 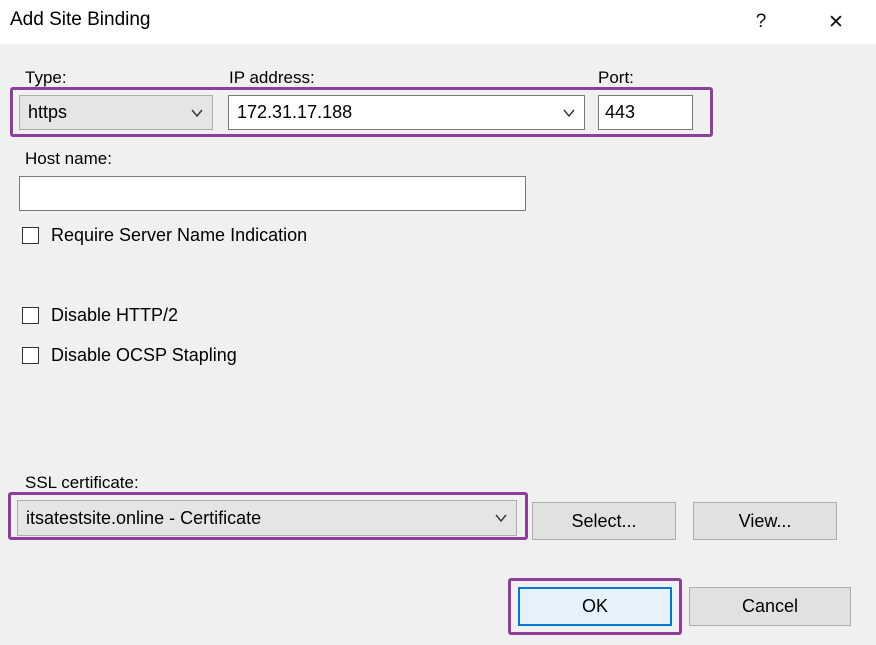 I want to click on disable-http2-checkbox: Disable HTTP/2, so click(x=100, y=315).